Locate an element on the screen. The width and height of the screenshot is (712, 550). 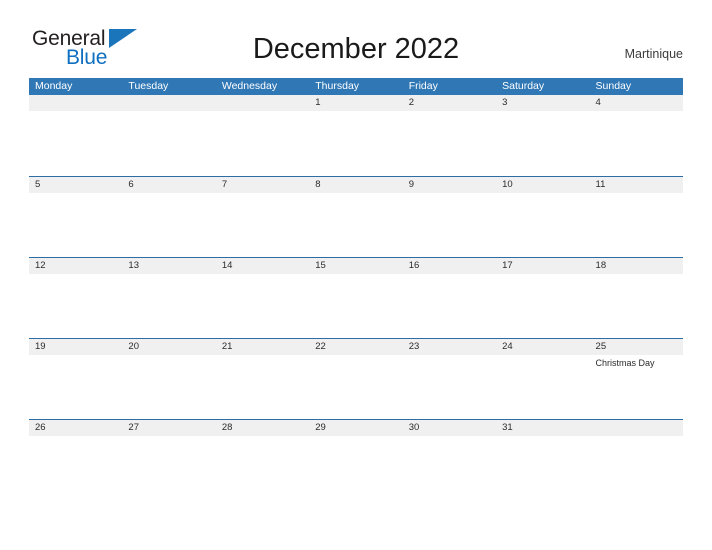
day-number: 1 is located at coordinates (355, 103).